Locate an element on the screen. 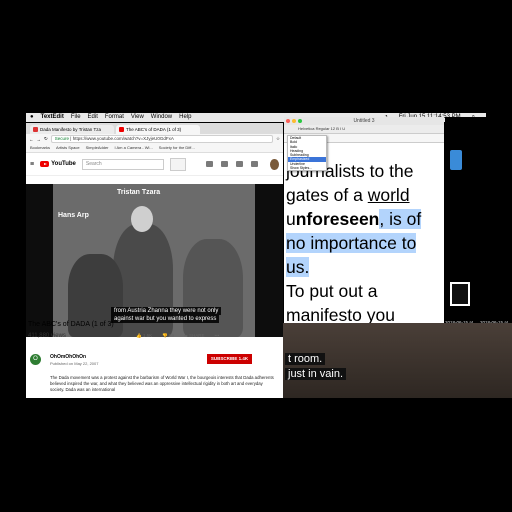 The width and height of the screenshot is (512, 512). video-title: The ABC's of DADA (1 of 3) is located at coordinates (71, 324).